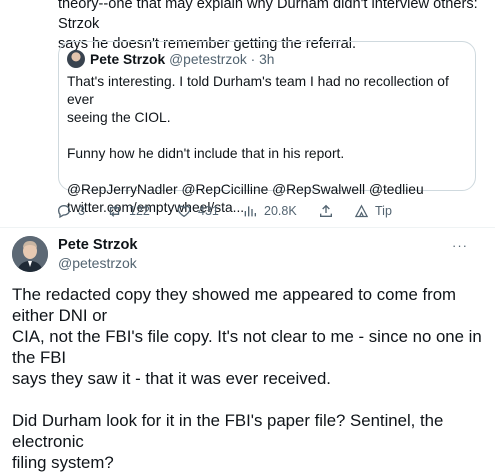 The height and width of the screenshot is (473, 495). Describe the element at coordinates (280, 211) in the screenshot. I see `views-count: 20.8K` at that location.